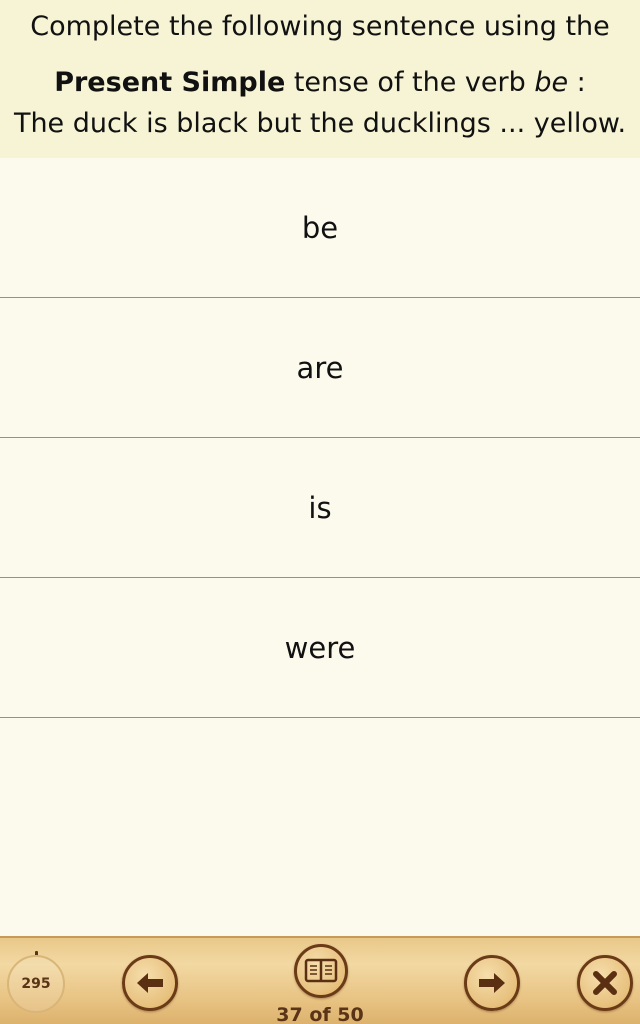  I want to click on book-button, so click(321, 971).